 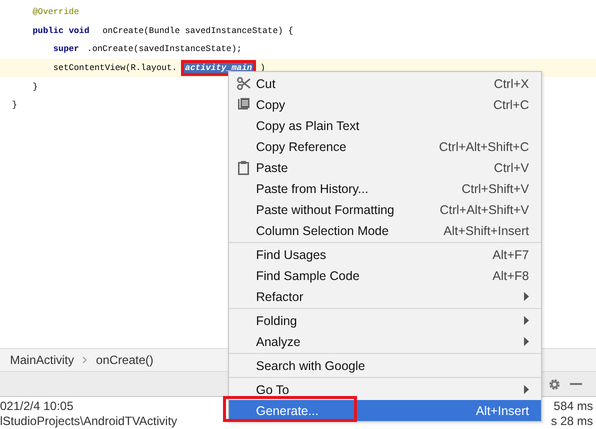 I want to click on code-text: setContentView(R.layout., so click(x=115, y=69).